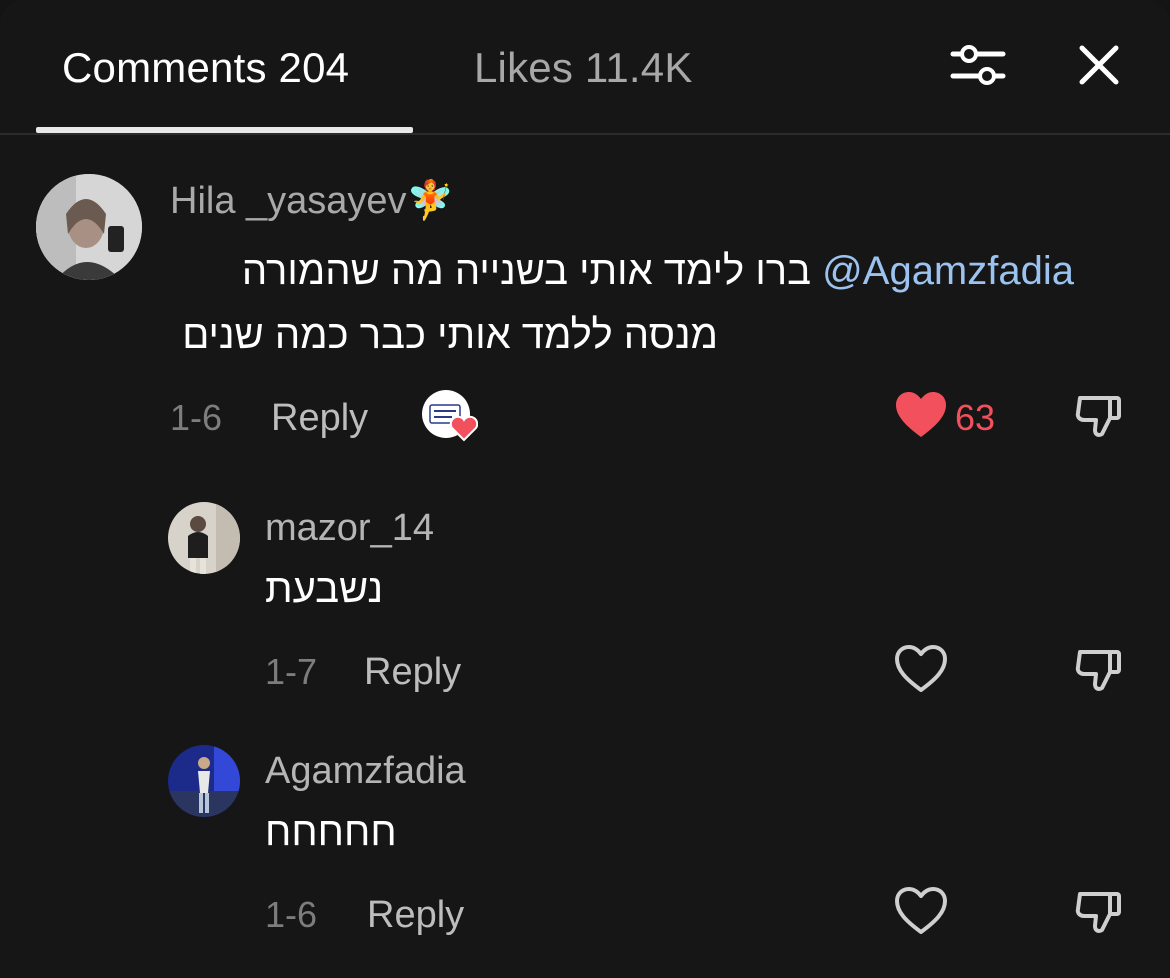 The height and width of the screenshot is (978, 1170). What do you see at coordinates (450, 335) in the screenshot?
I see `comment-text-line2: מנסה ללמד אותי כבר כמה שנים` at bounding box center [450, 335].